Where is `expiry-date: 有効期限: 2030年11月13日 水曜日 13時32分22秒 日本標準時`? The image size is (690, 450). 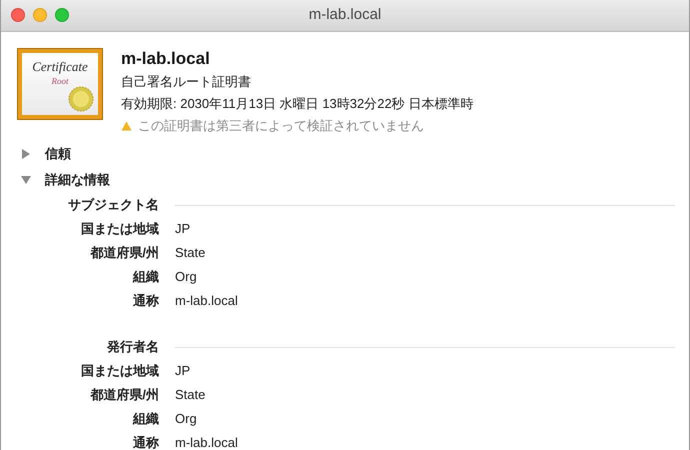 expiry-date: 有効期限: 2030年11月13日 水曜日 13時32分22秒 日本標準時 is located at coordinates (297, 104).